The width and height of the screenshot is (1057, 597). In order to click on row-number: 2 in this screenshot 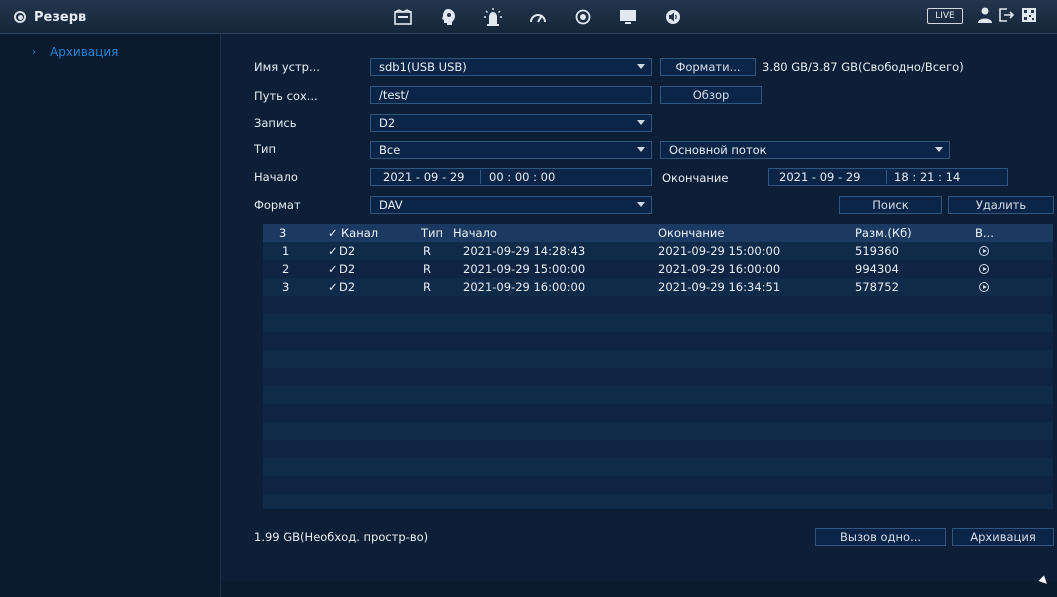, I will do `click(286, 269)`.